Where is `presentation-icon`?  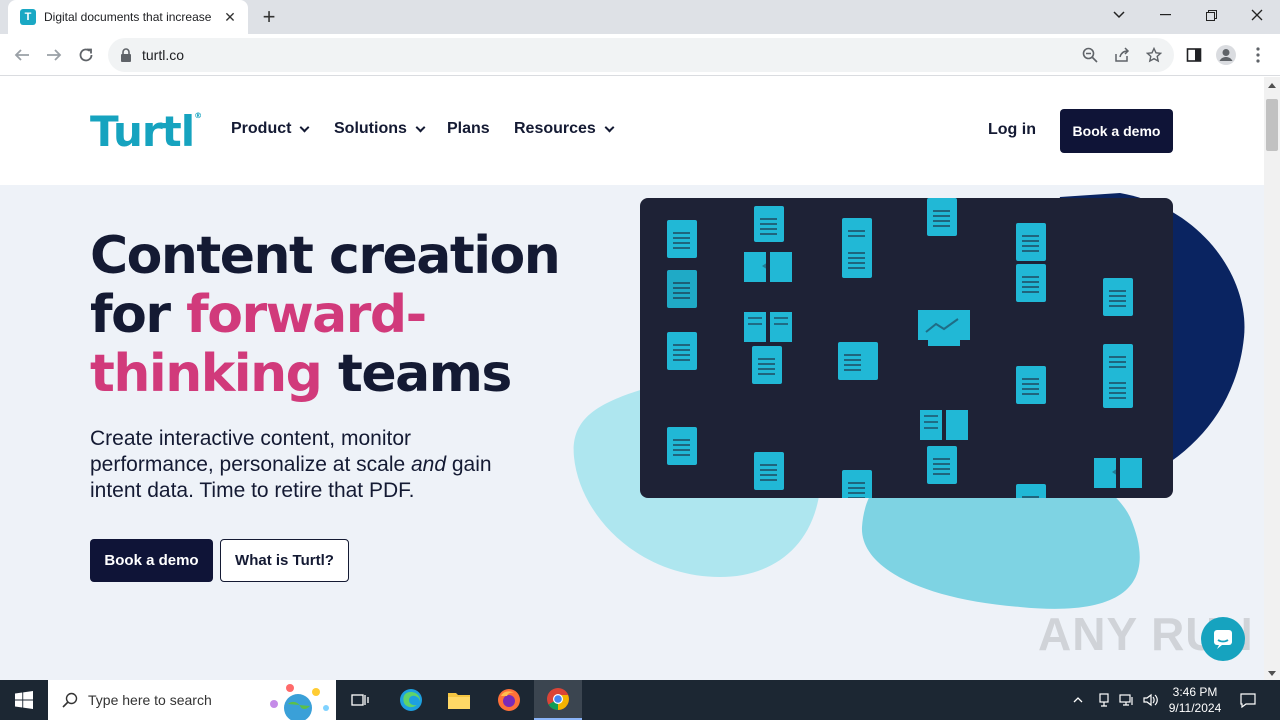 presentation-icon is located at coordinates (944, 328).